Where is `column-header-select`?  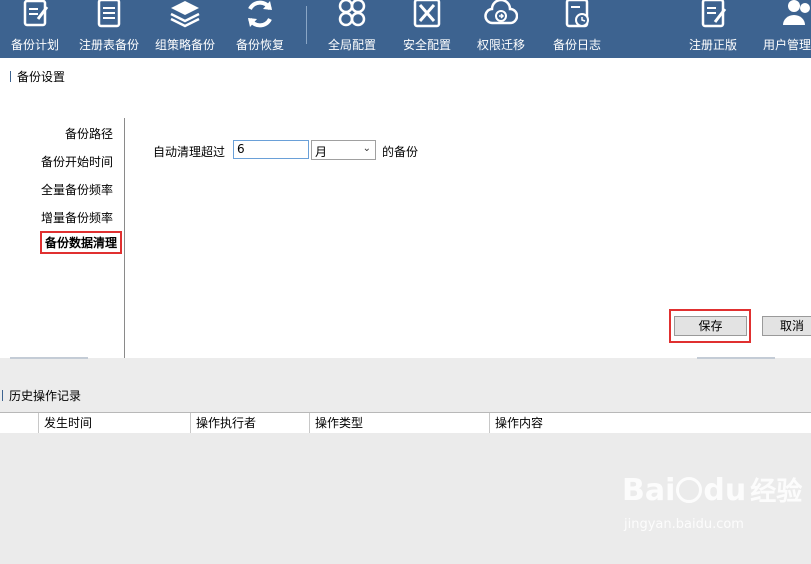
column-header-select is located at coordinates (19, 423).